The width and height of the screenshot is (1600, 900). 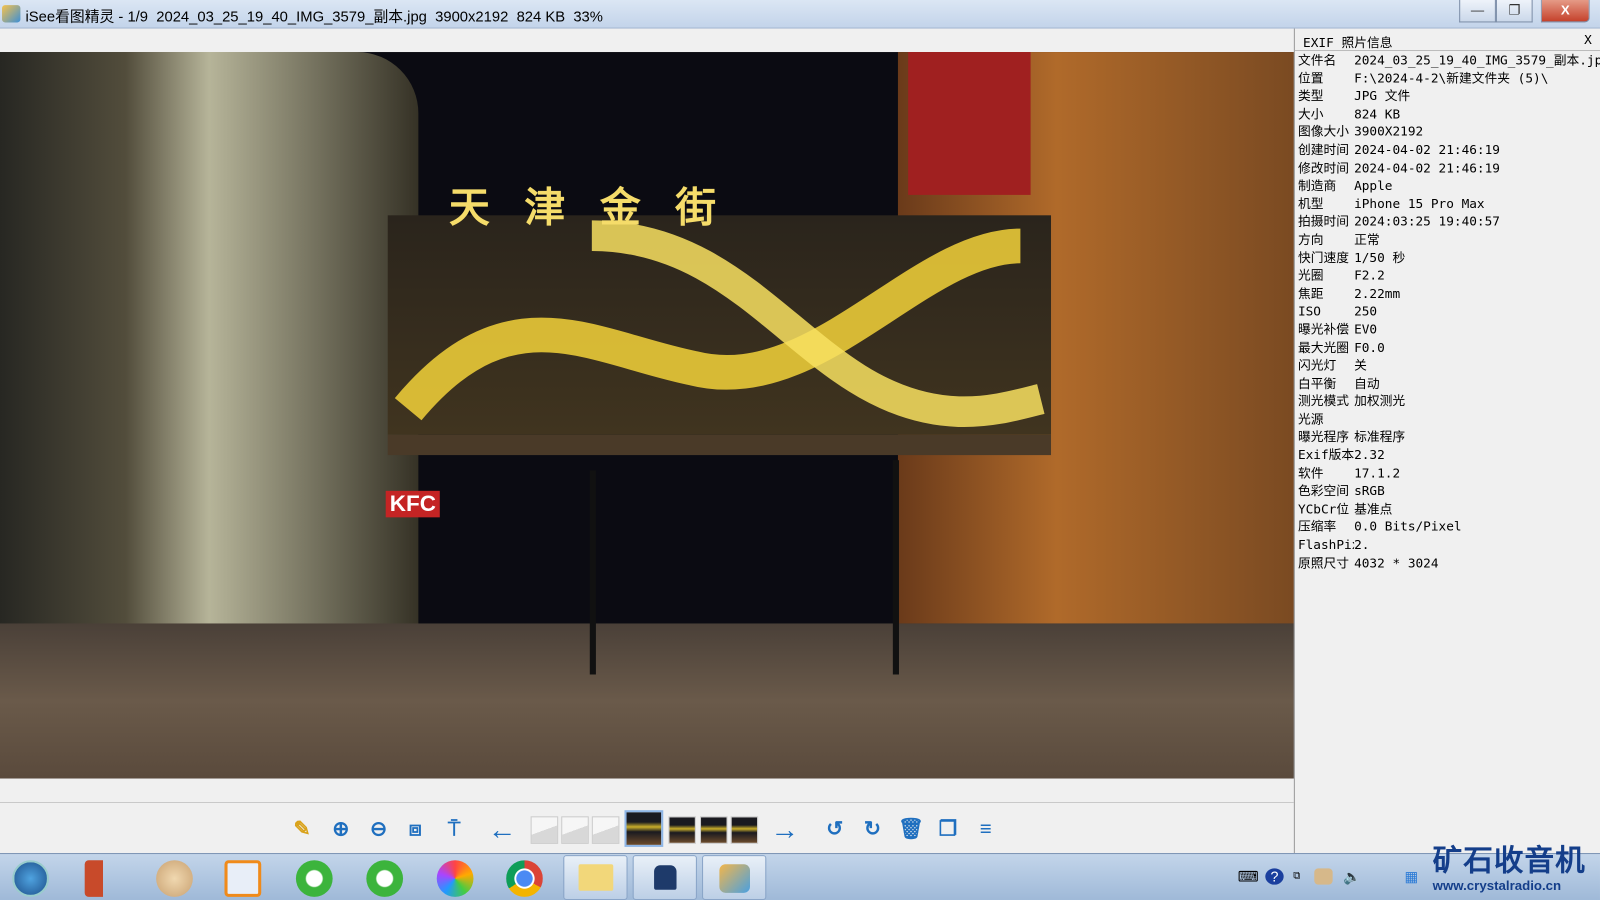 I want to click on exif-row: 焦距 2.22mm, so click(x=1447, y=293).